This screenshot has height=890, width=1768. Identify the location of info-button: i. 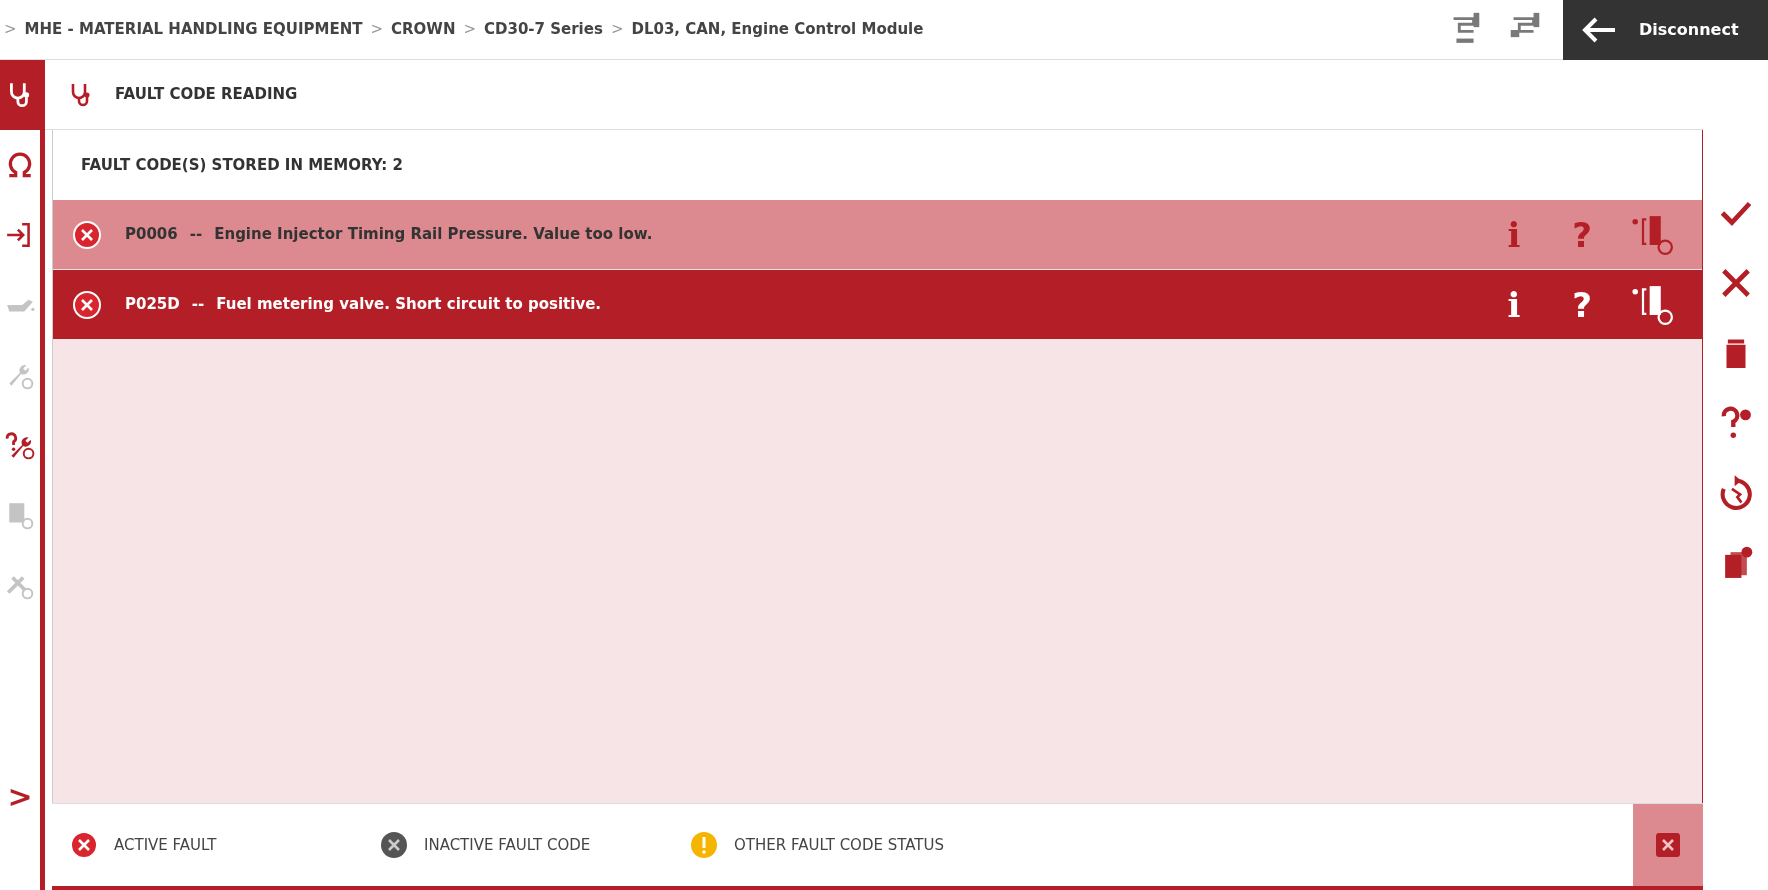
(1514, 304).